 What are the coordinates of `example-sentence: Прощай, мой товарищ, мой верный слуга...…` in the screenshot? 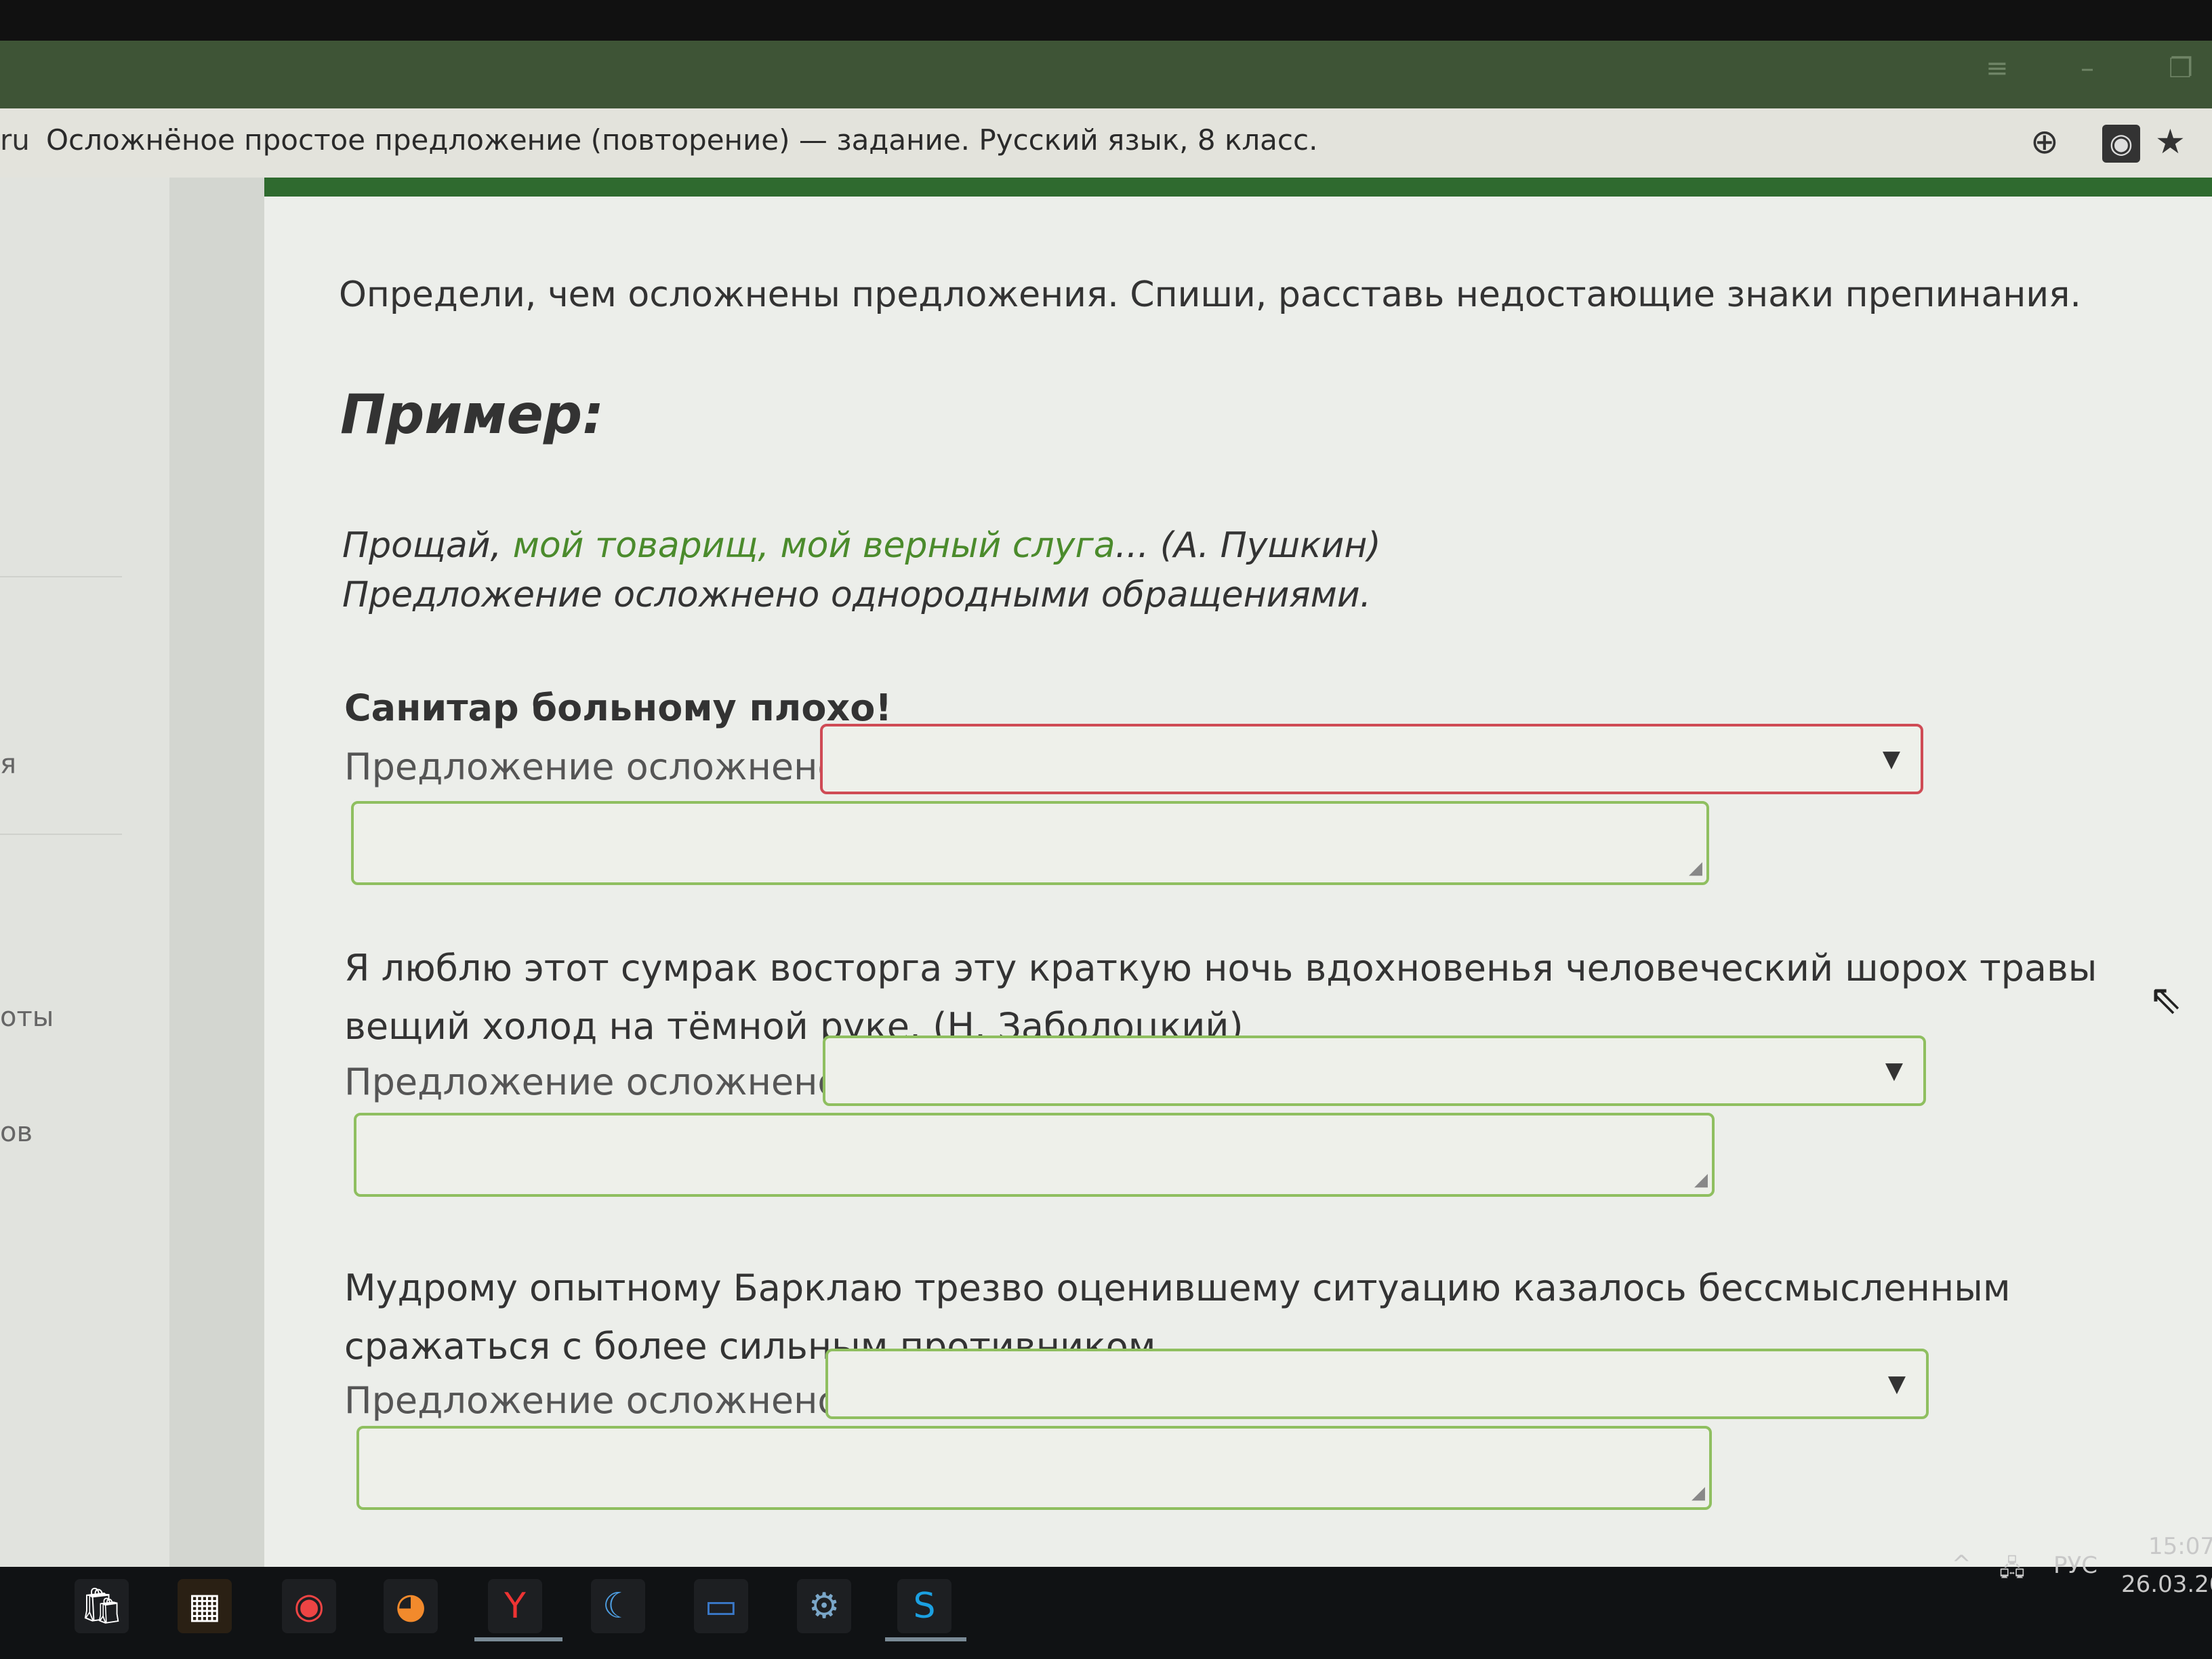 It's located at (862, 545).